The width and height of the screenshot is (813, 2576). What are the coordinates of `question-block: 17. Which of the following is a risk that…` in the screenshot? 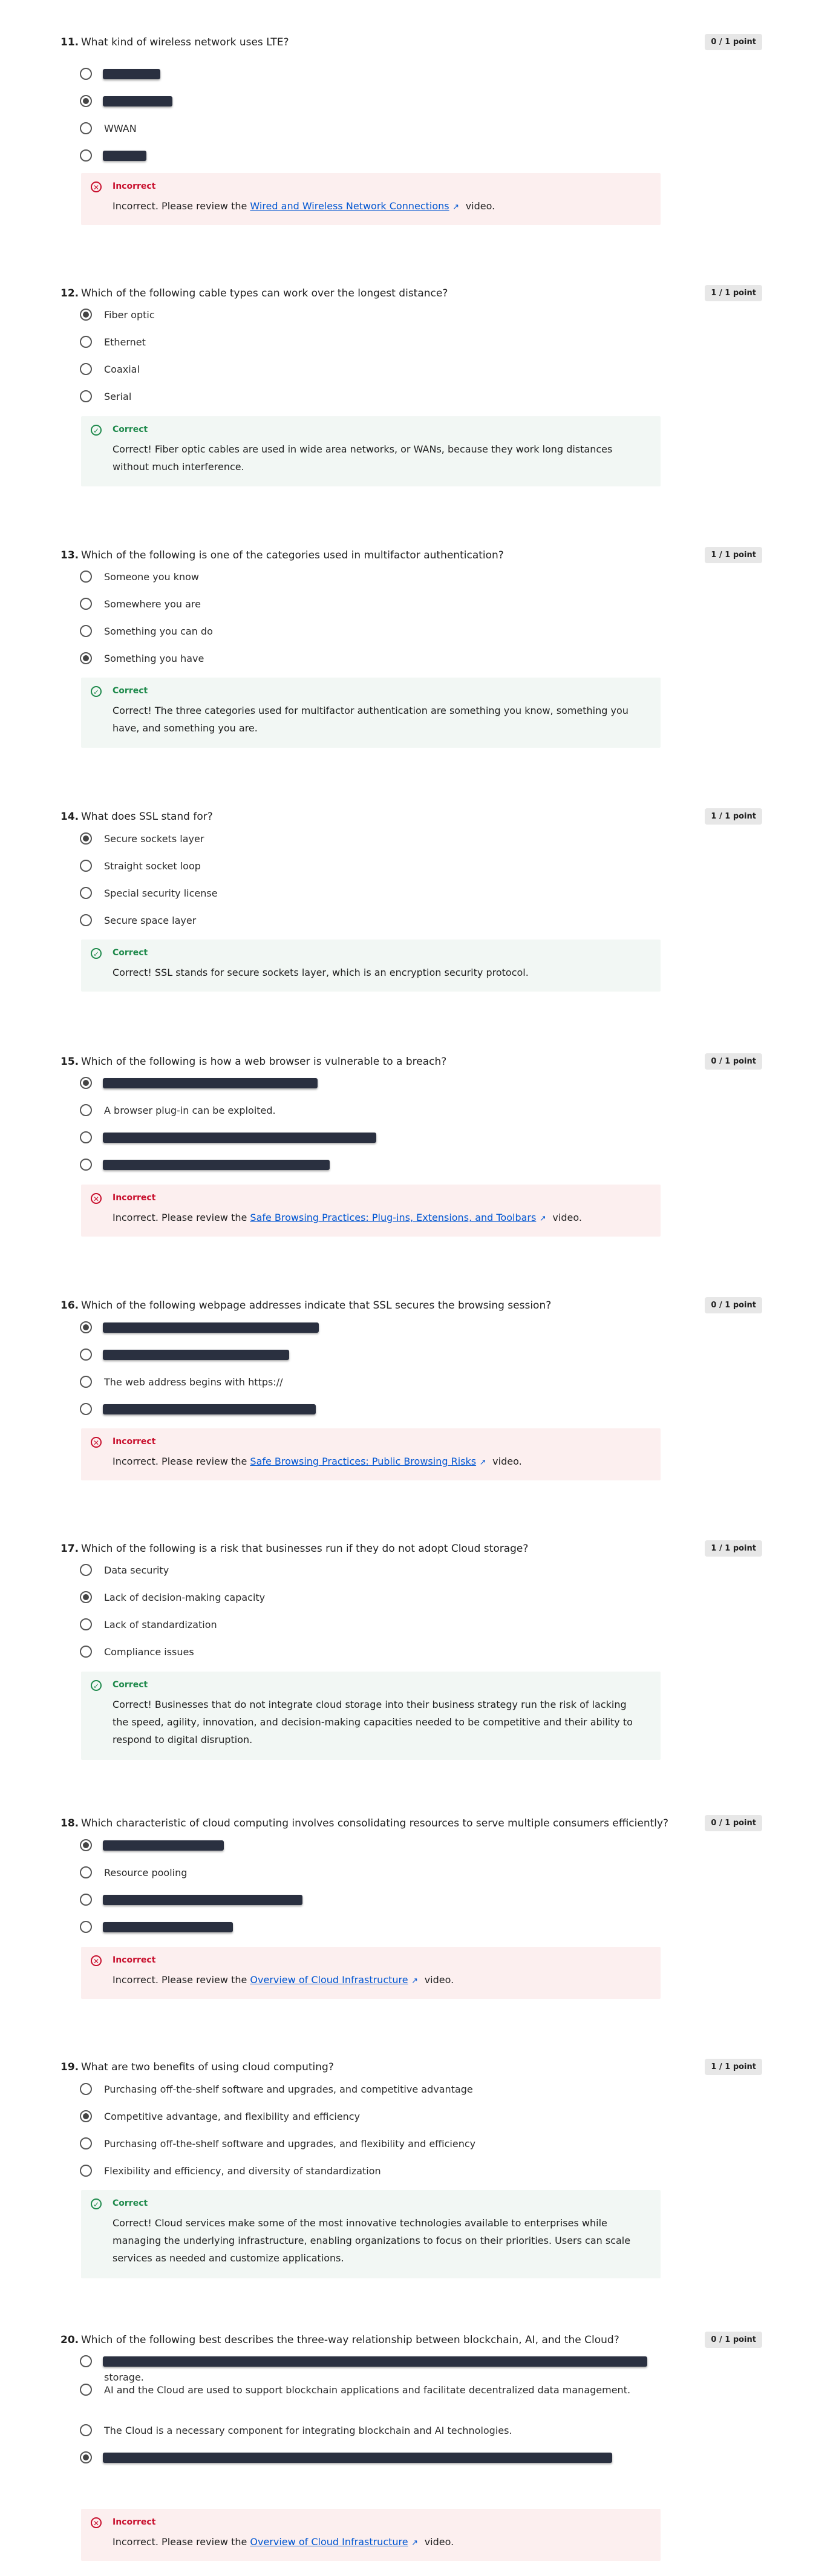 It's located at (411, 1647).